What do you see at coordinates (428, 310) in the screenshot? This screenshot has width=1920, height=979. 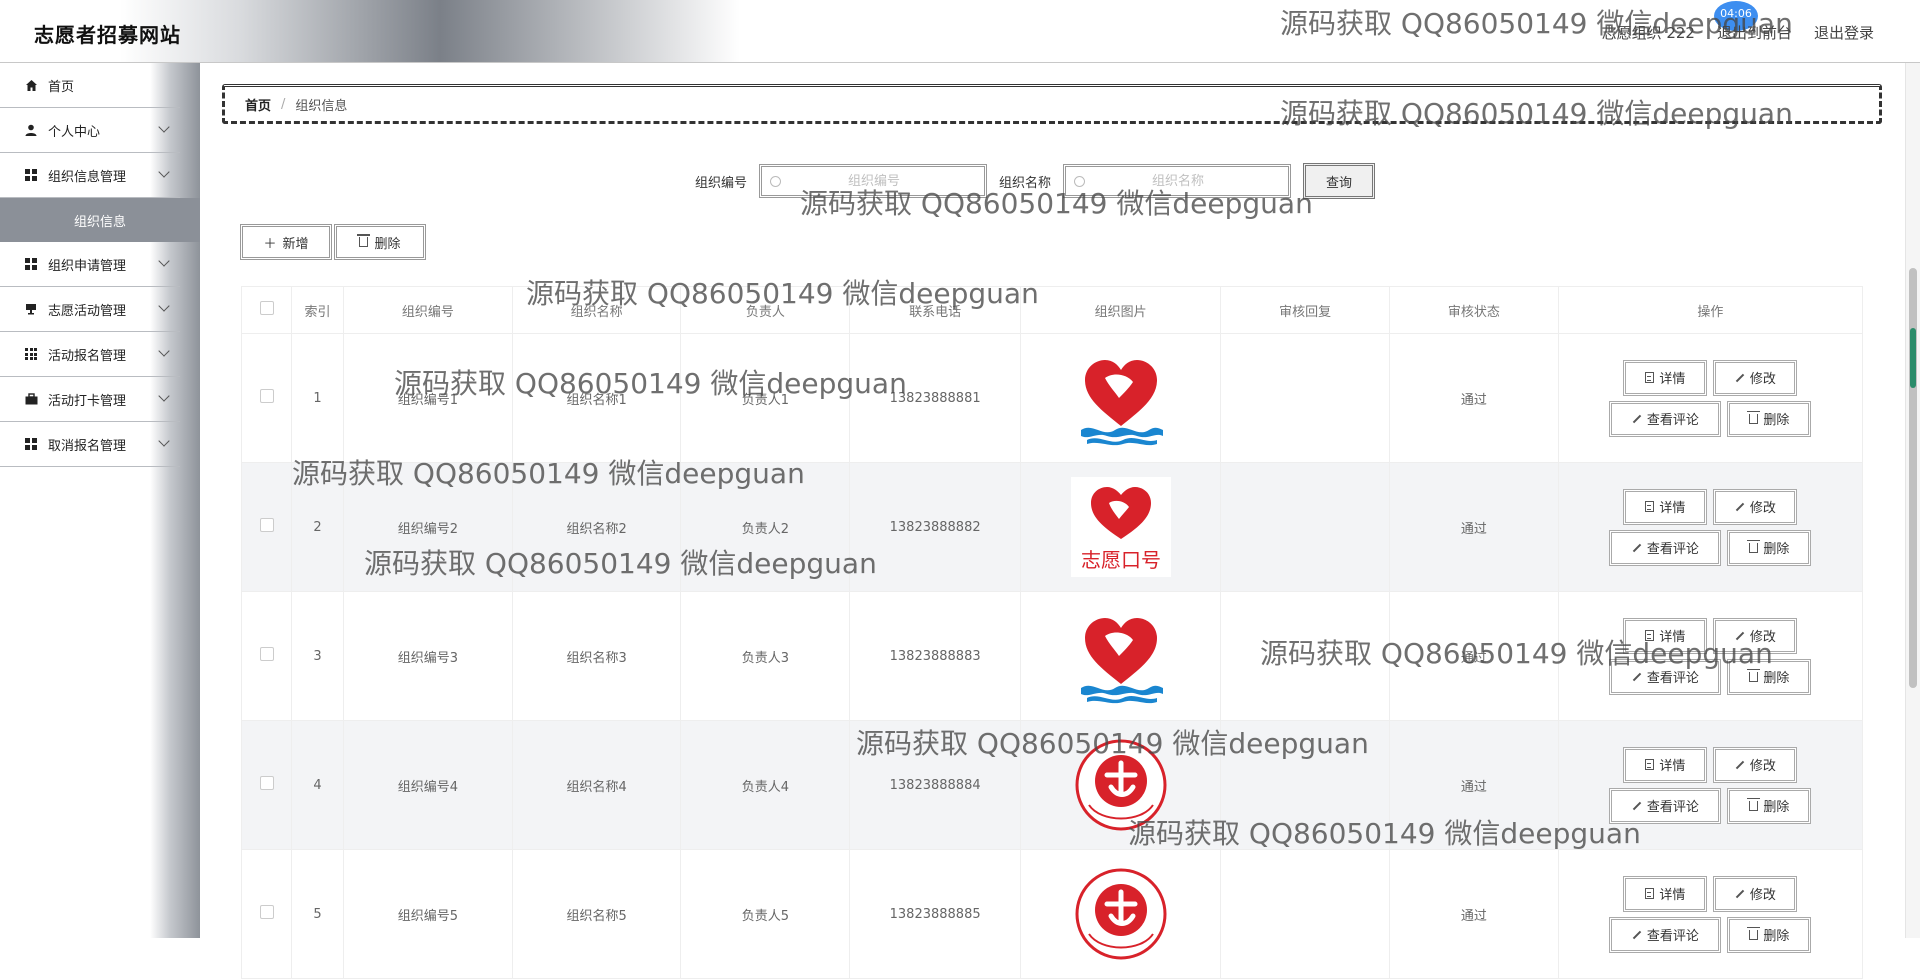 I see `column-header: 组织编号` at bounding box center [428, 310].